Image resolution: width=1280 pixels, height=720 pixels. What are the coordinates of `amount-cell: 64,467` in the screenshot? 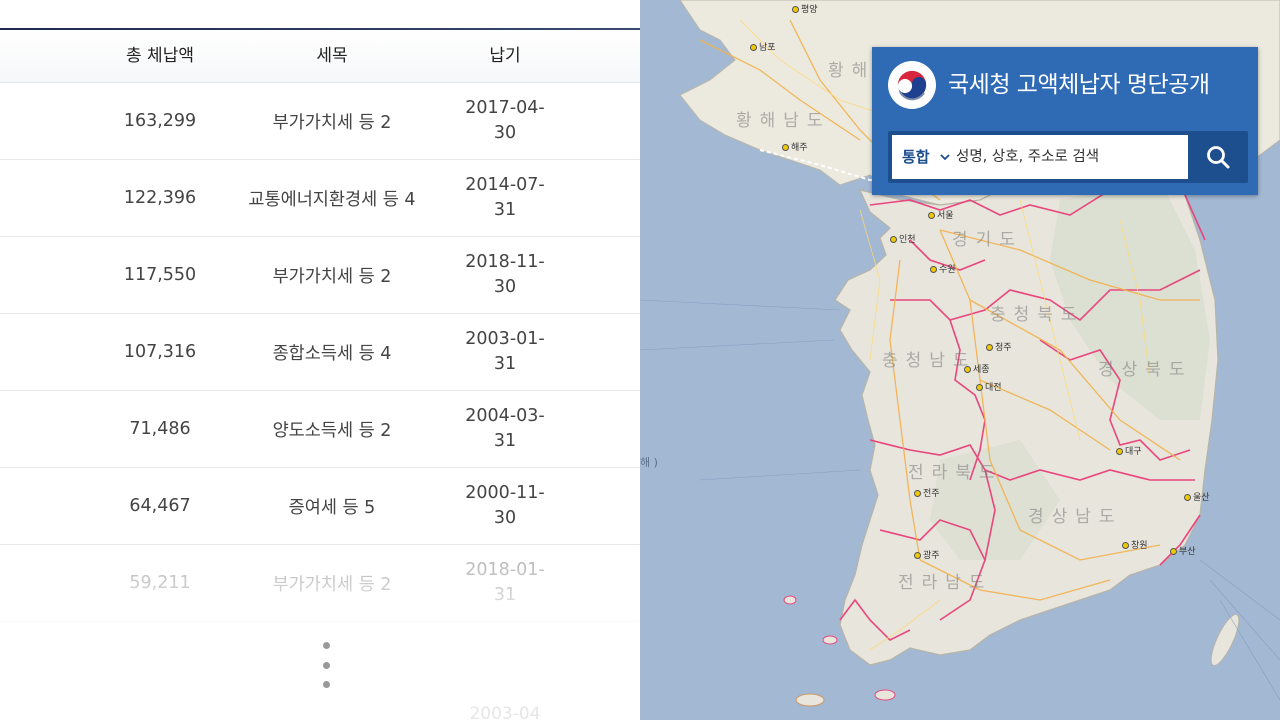 It's located at (160, 506).